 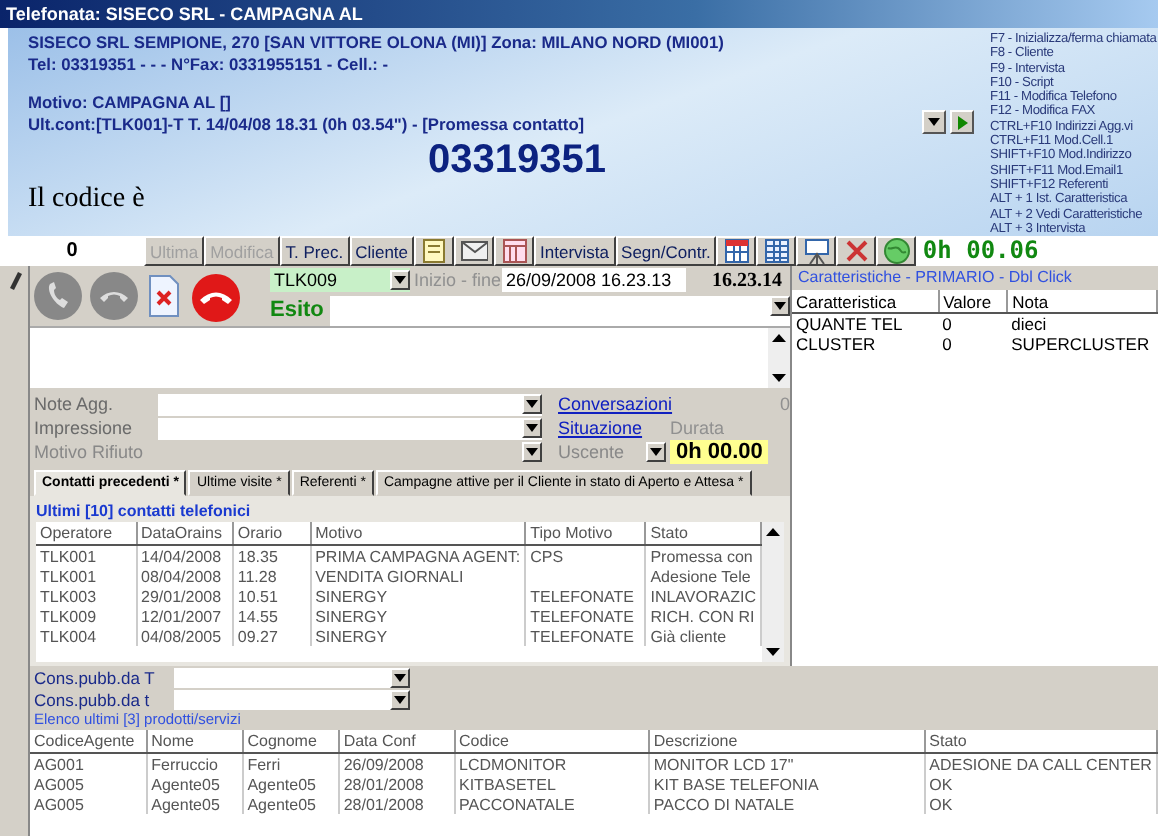 I want to click on table-cell: OK, so click(x=1040, y=804).